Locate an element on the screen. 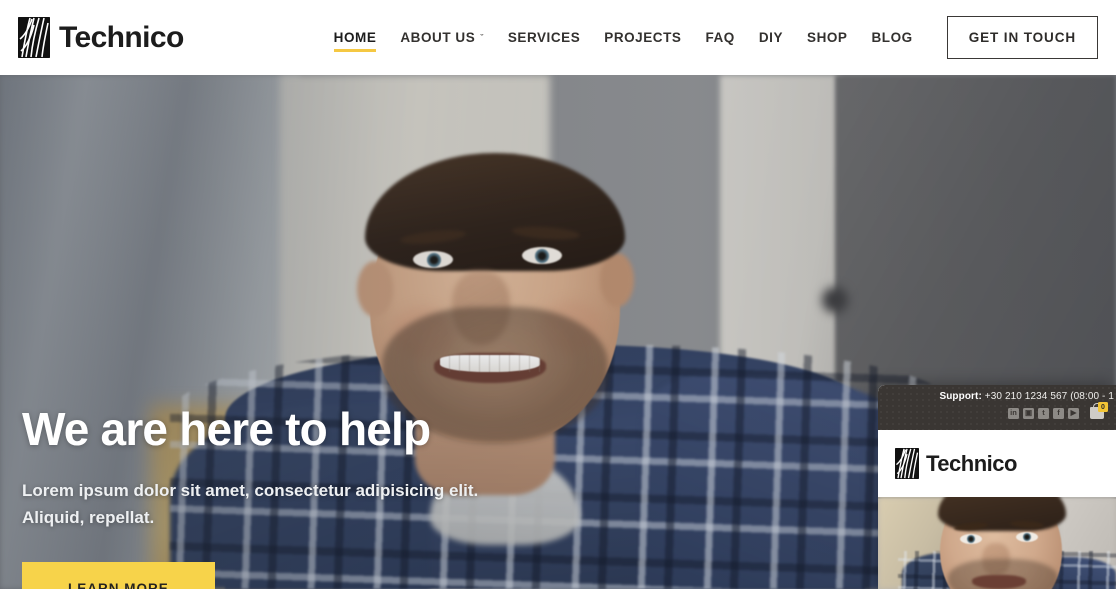 The width and height of the screenshot is (1116, 589). nav-item-faq: FAQ is located at coordinates (719, 38).